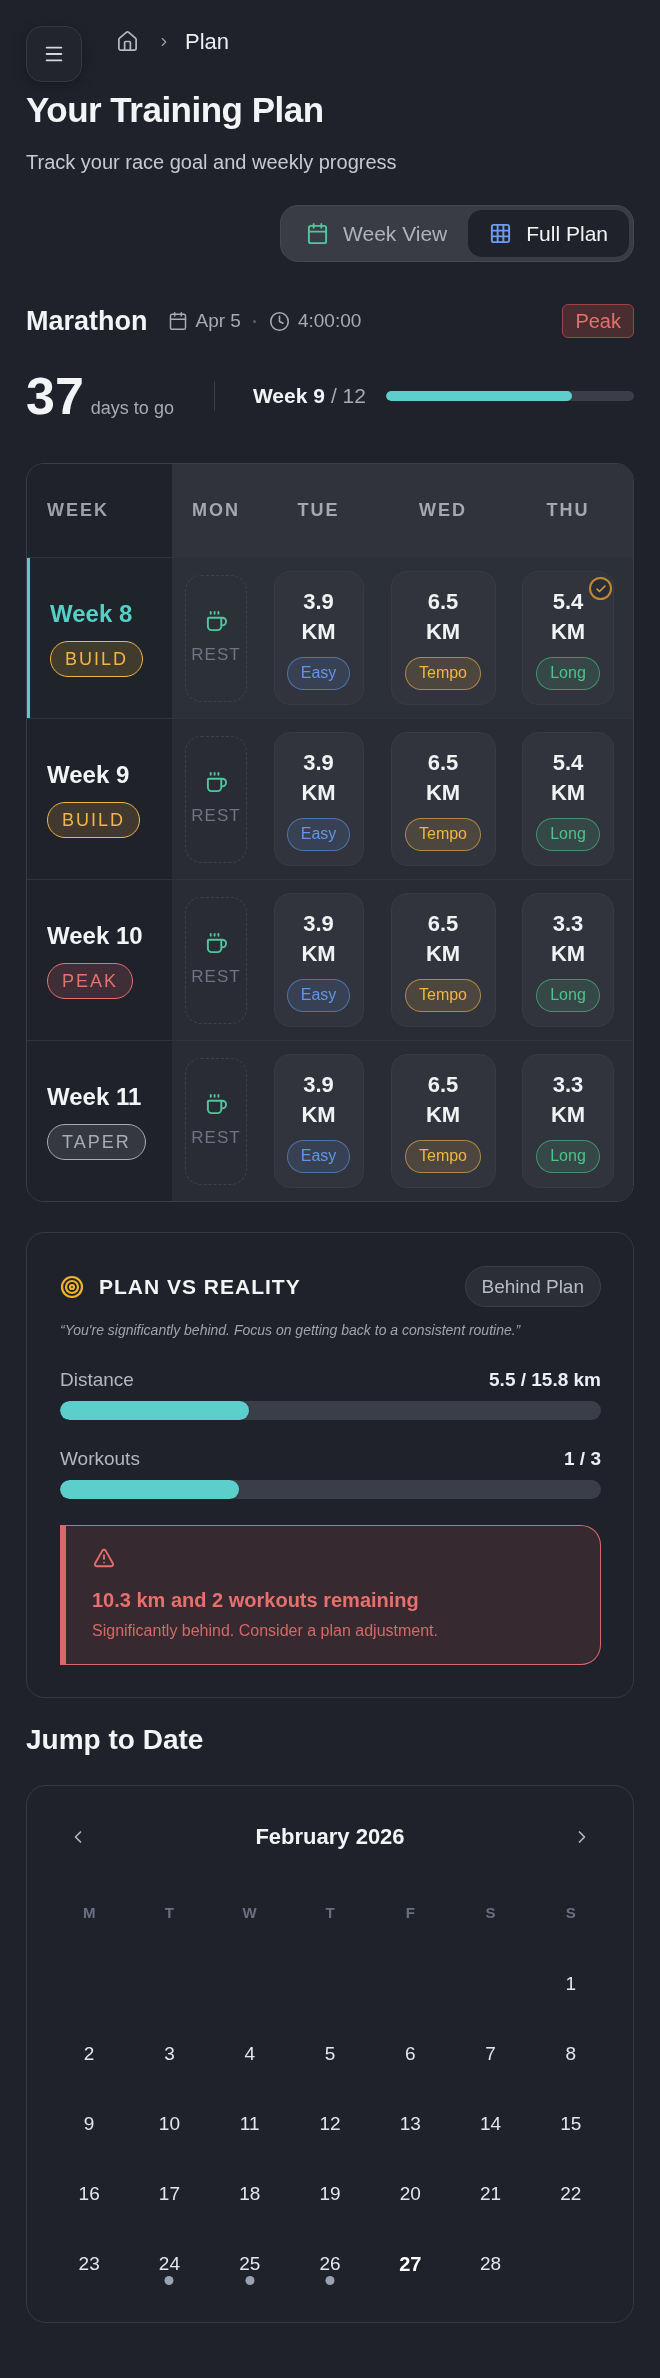 The height and width of the screenshot is (2378, 660). What do you see at coordinates (169, 2194) in the screenshot?
I see `calendar-day: 17` at bounding box center [169, 2194].